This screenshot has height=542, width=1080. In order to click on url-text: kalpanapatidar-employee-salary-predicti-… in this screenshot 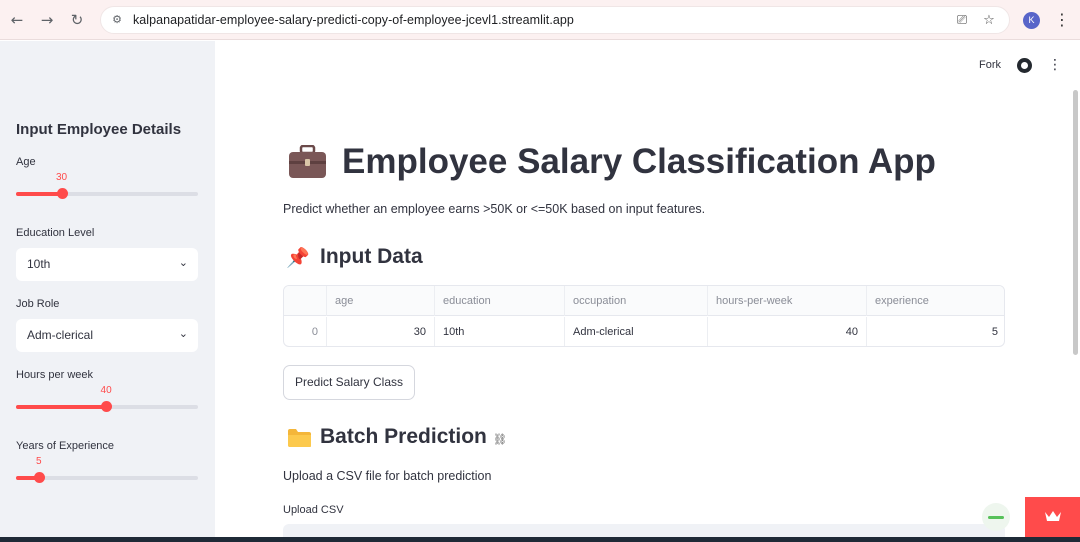, I will do `click(353, 20)`.